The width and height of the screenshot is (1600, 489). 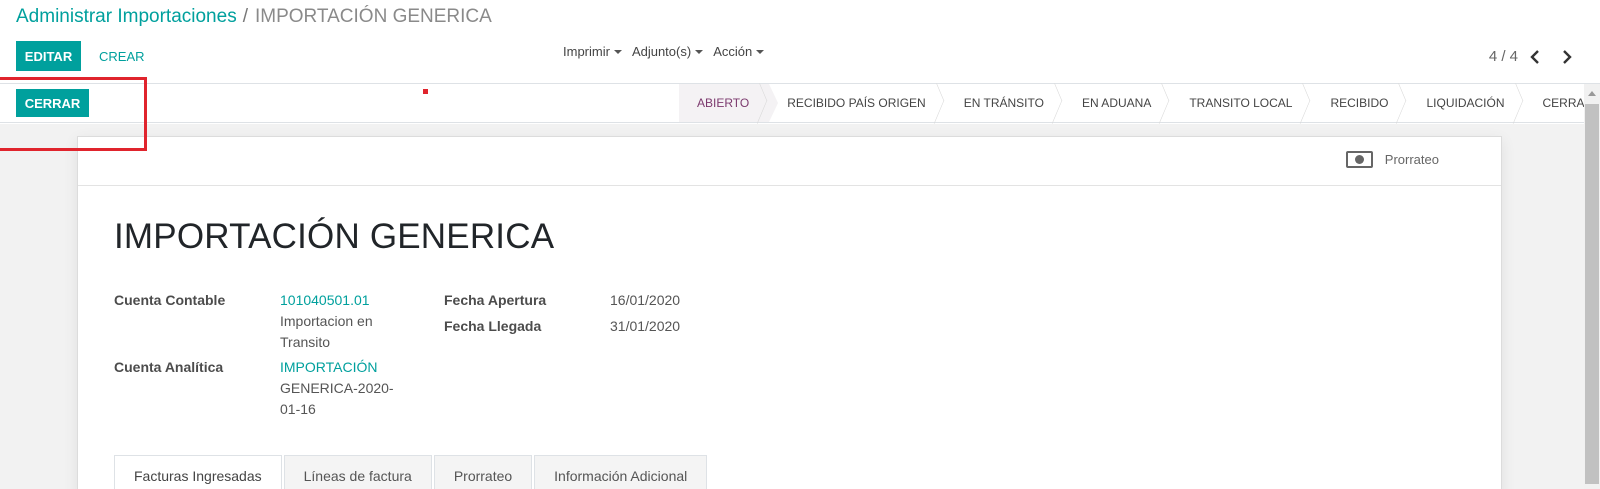 What do you see at coordinates (645, 300) in the screenshot?
I see `fecha-apertura-value: 16/01/2020` at bounding box center [645, 300].